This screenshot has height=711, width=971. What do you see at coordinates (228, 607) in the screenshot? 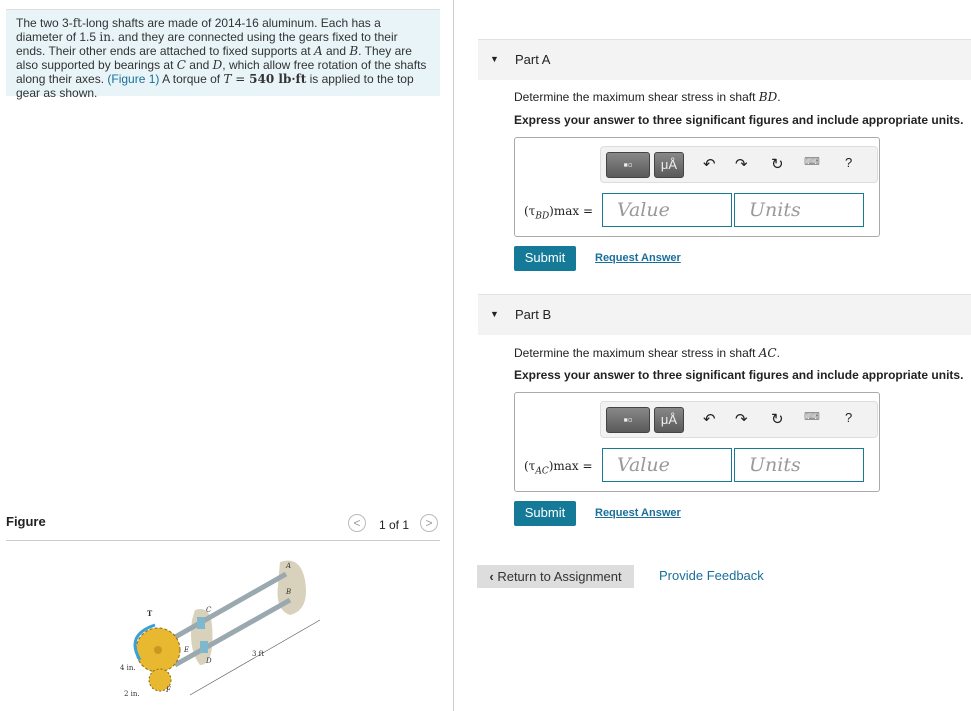
I see `shaft-ac` at bounding box center [228, 607].